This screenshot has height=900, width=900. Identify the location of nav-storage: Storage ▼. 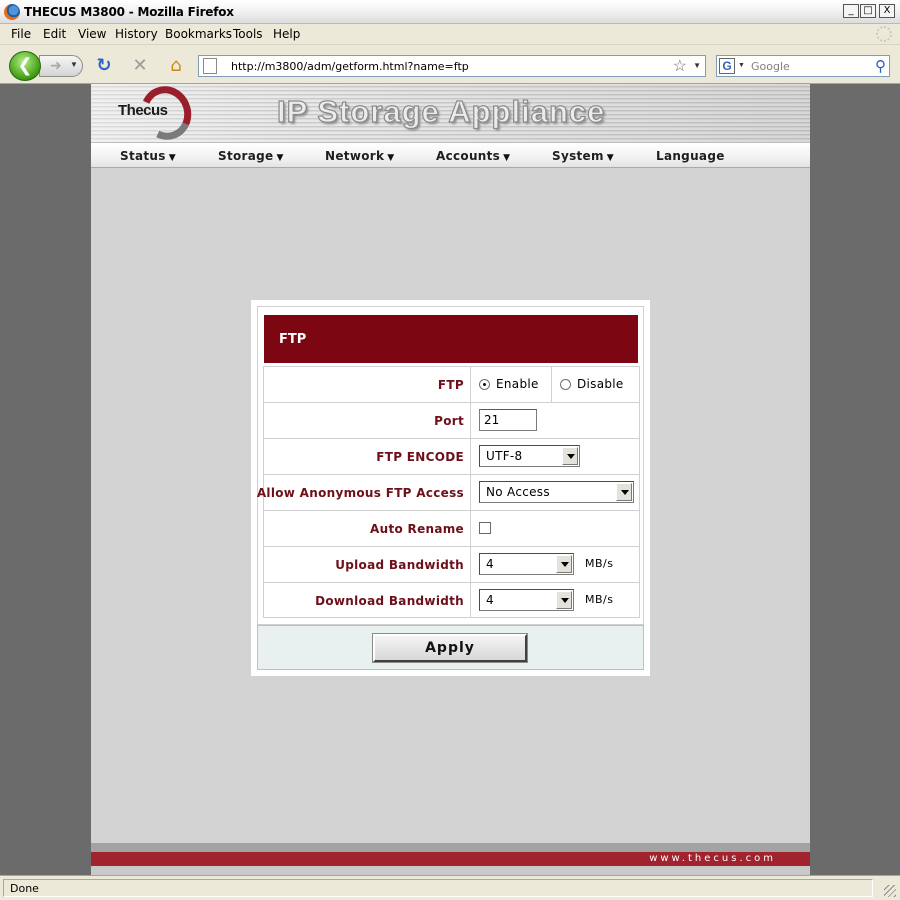
(251, 156).